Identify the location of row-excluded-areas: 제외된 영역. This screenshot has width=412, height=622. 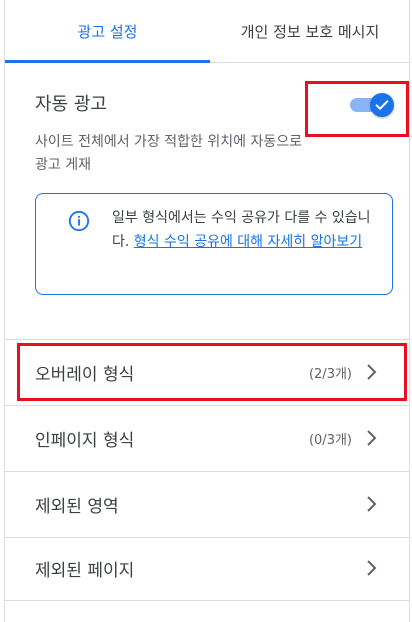
(207, 504).